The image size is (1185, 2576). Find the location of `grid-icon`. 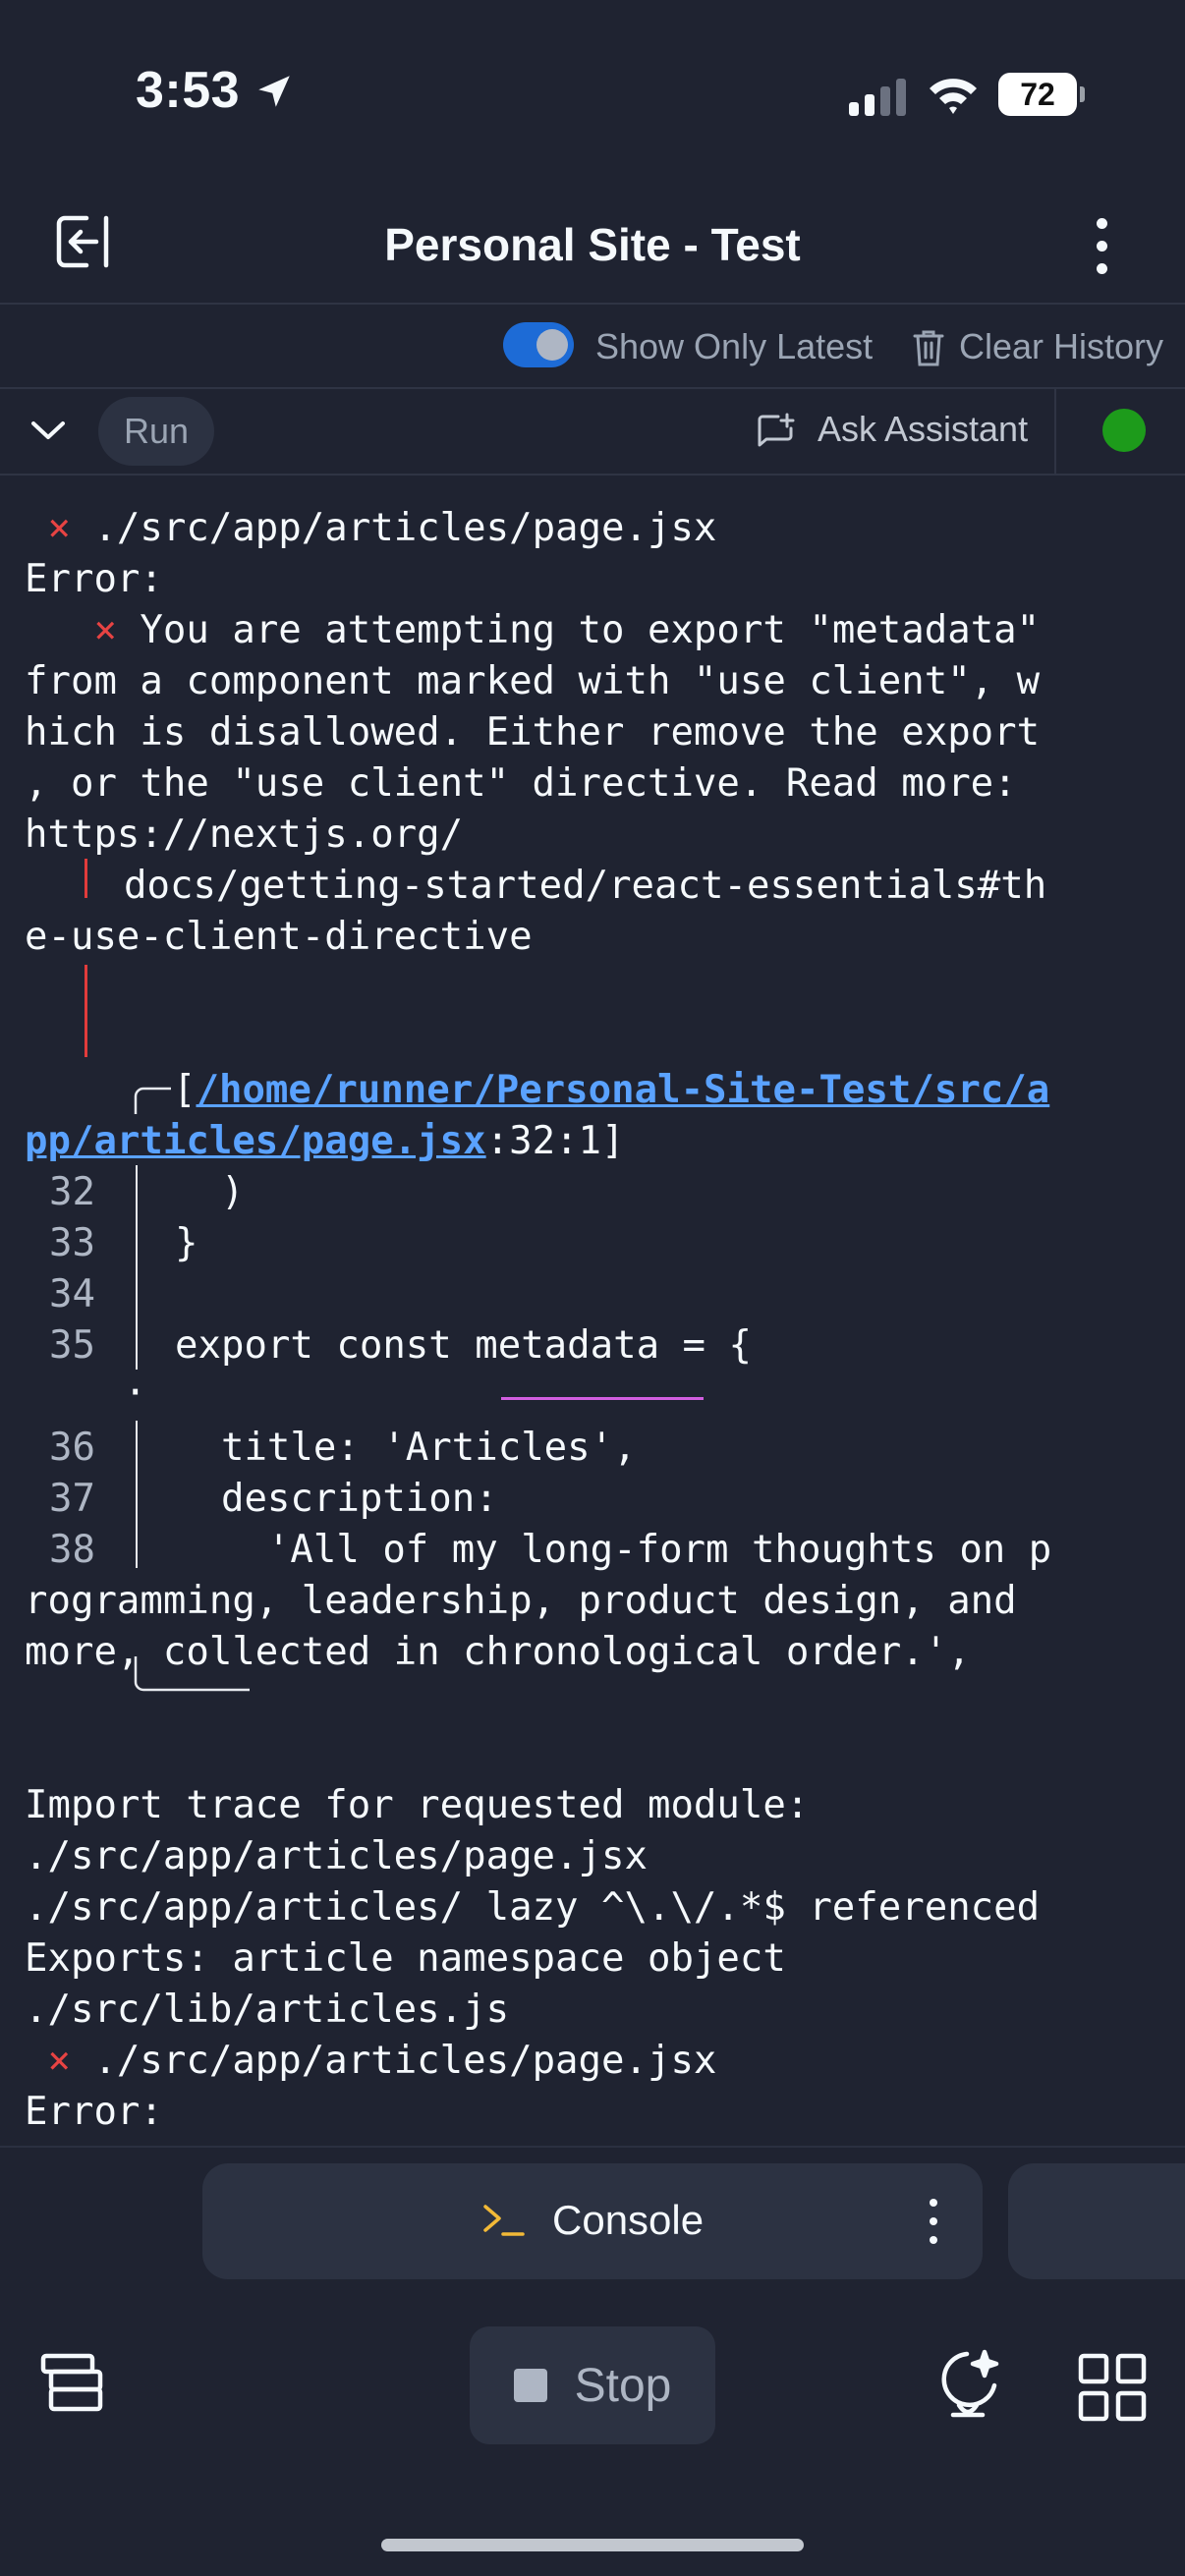

grid-icon is located at coordinates (1112, 2387).